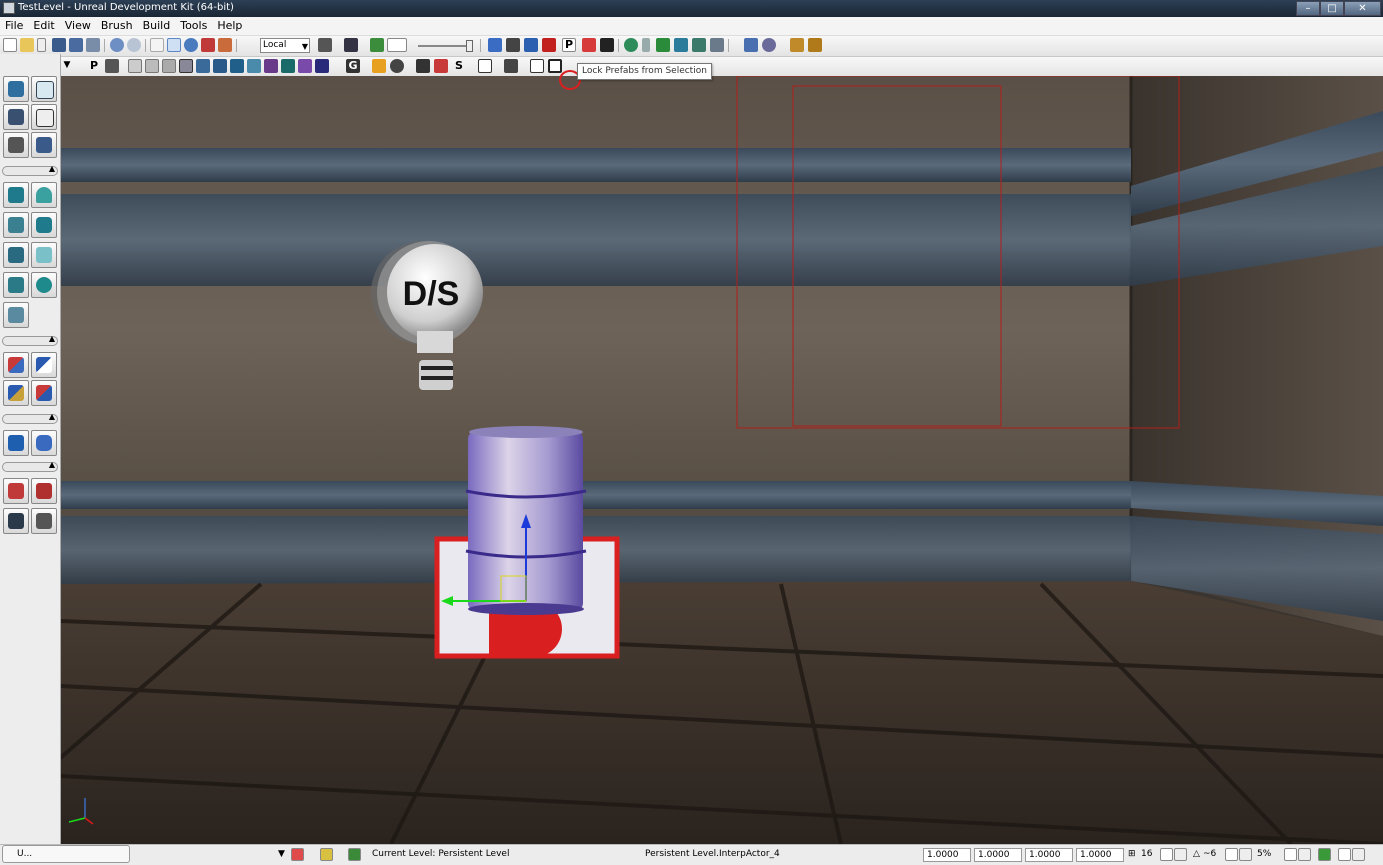 Image resolution: width=1383 pixels, height=865 pixels. I want to click on path-build-icon, so click(663, 45).